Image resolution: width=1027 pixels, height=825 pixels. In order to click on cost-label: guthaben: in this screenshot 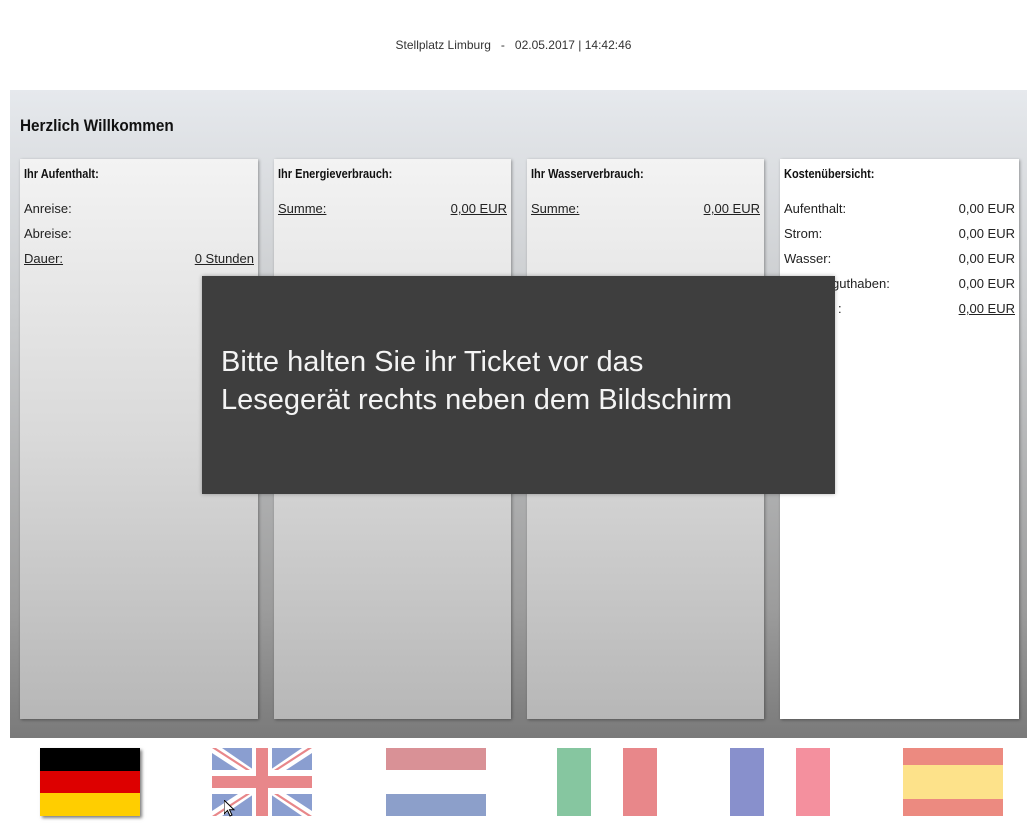, I will do `click(861, 283)`.